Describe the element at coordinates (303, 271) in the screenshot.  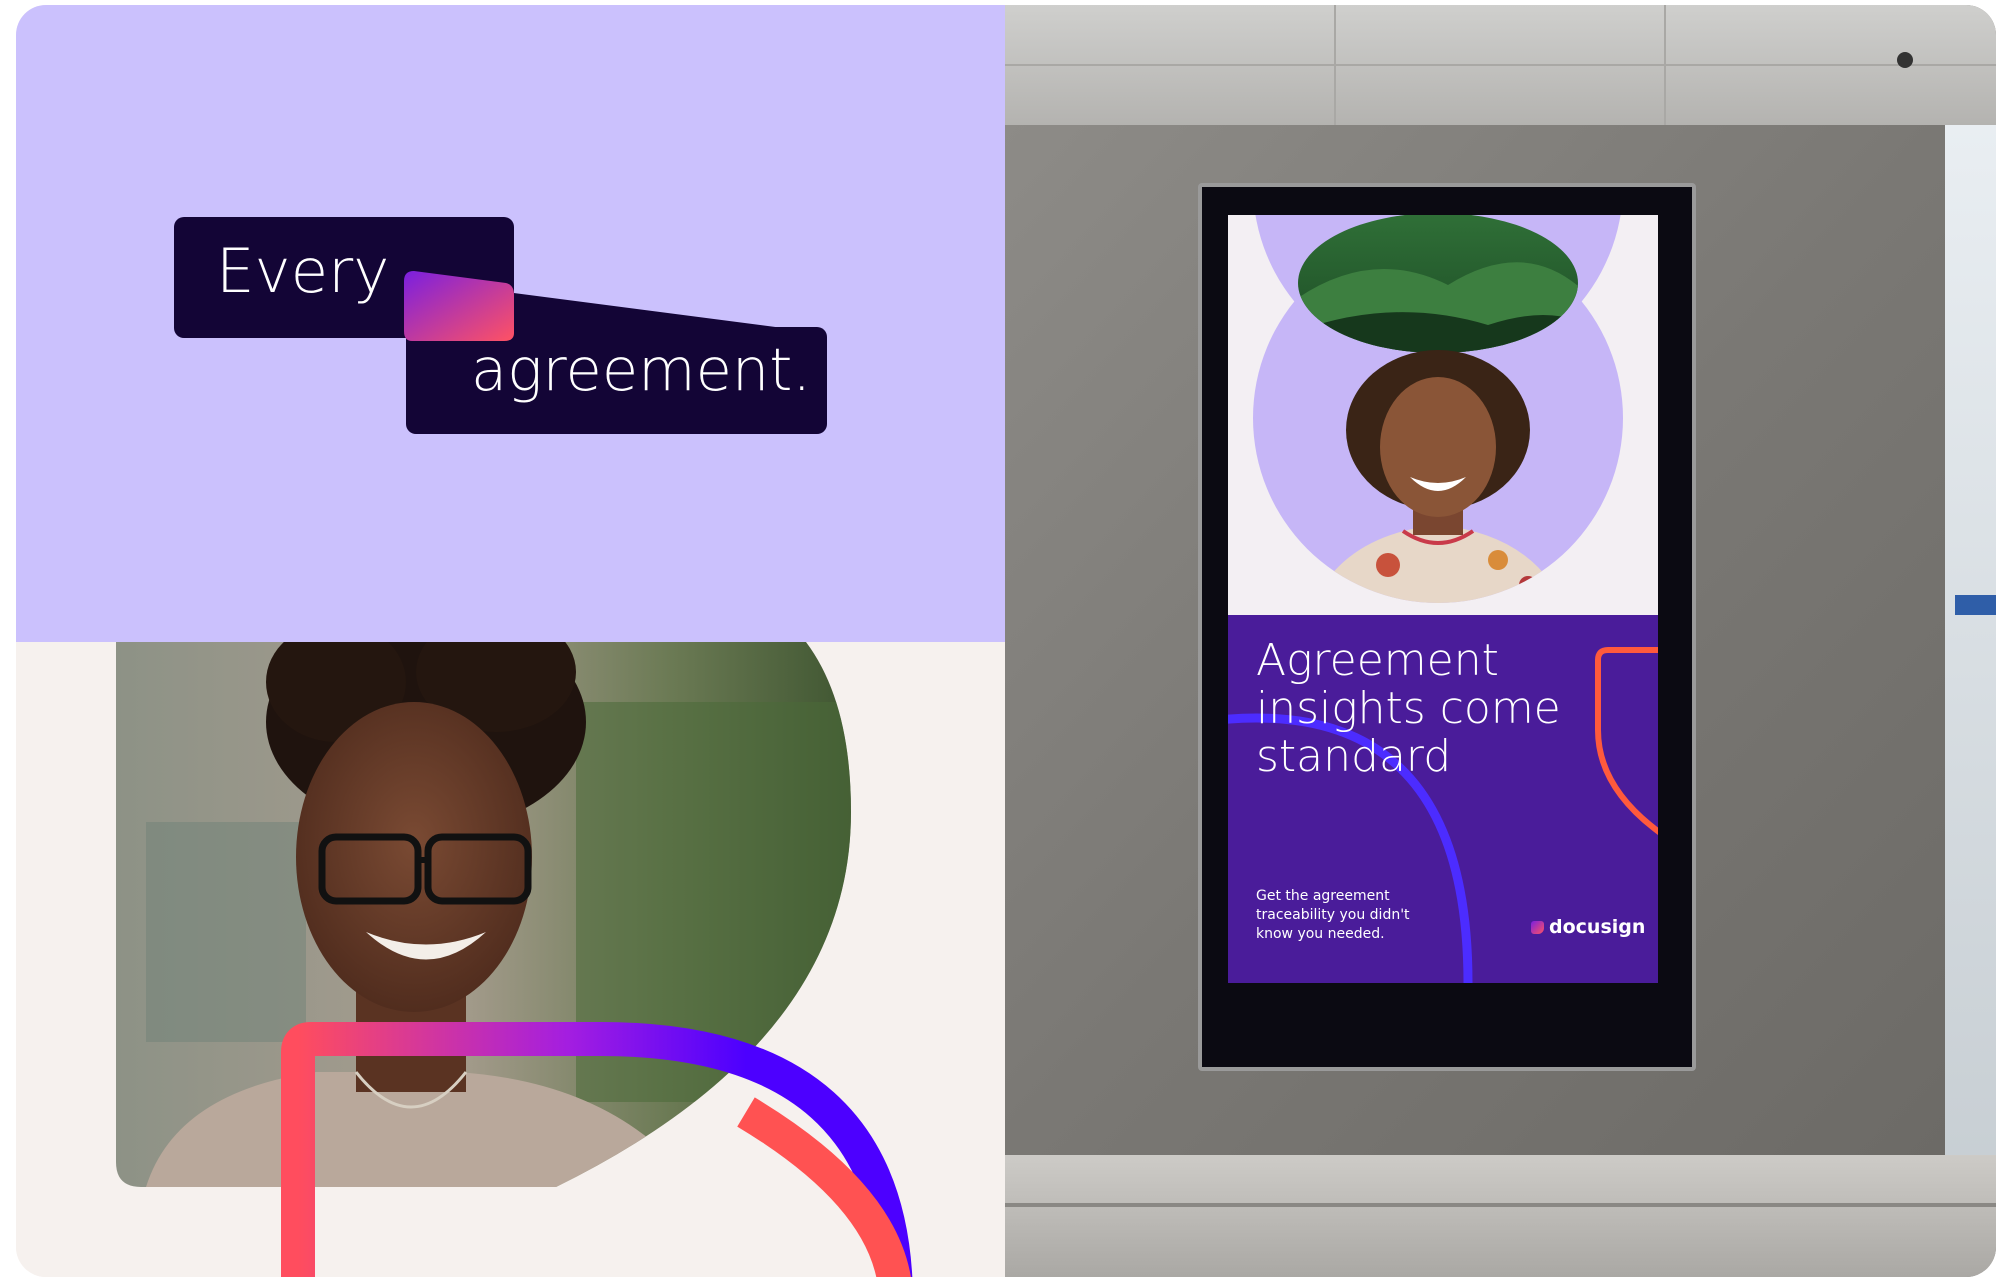
I see `every-text: Every` at that location.